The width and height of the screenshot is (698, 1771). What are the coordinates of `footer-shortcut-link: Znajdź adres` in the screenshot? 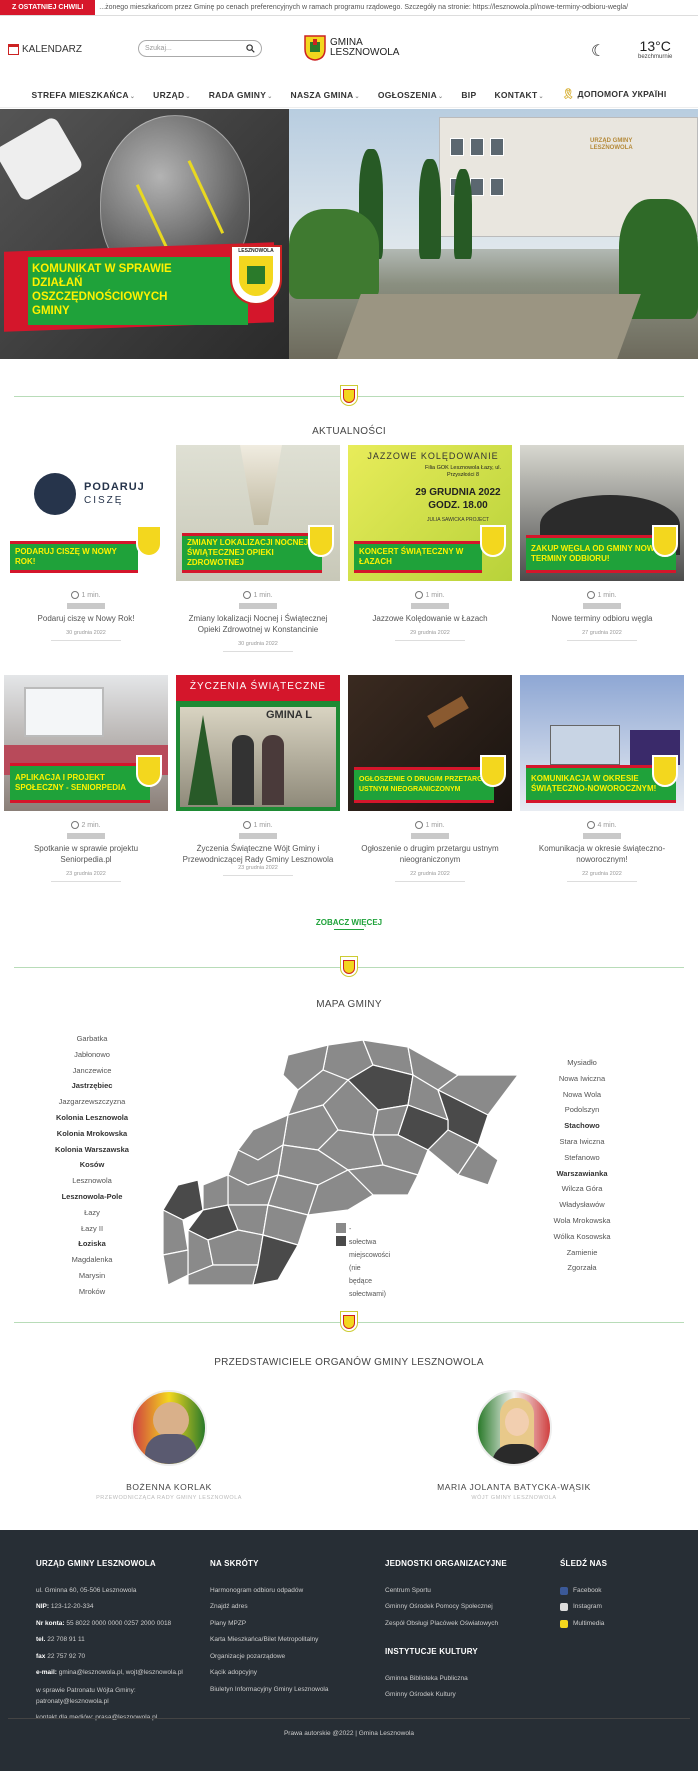 It's located at (285, 1607).